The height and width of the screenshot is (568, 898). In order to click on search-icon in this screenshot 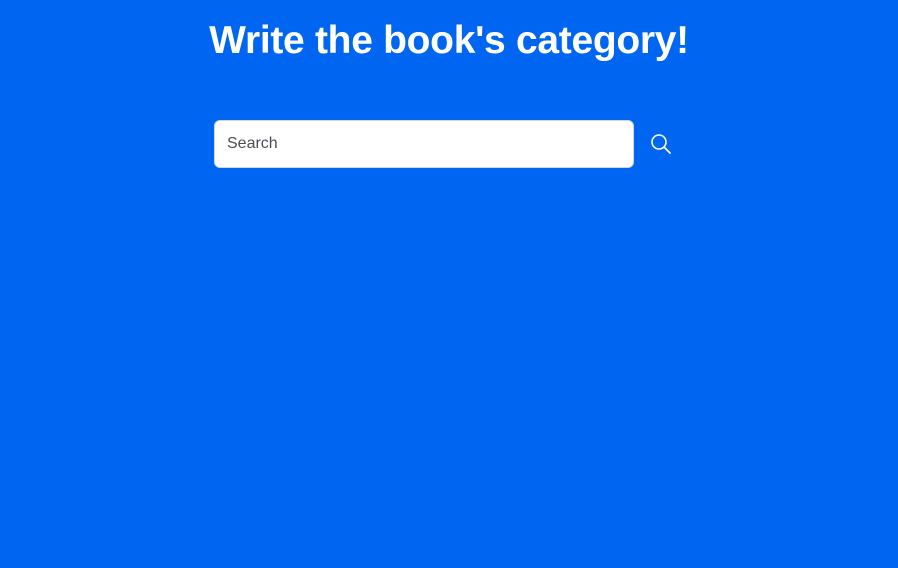, I will do `click(661, 144)`.